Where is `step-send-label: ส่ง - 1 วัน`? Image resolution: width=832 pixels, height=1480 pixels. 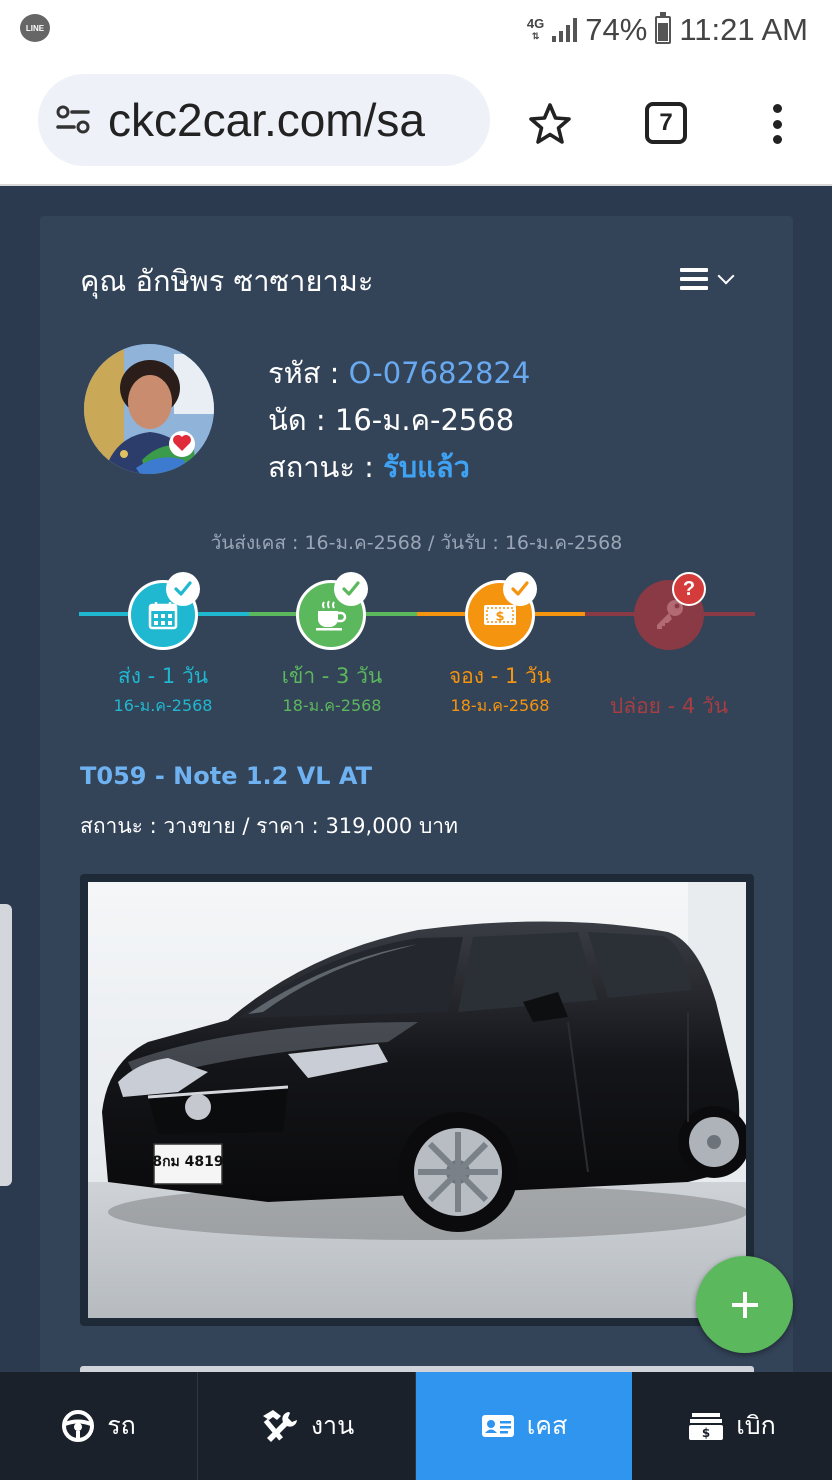
step-send-label: ส่ง - 1 วัน is located at coordinates (163, 676).